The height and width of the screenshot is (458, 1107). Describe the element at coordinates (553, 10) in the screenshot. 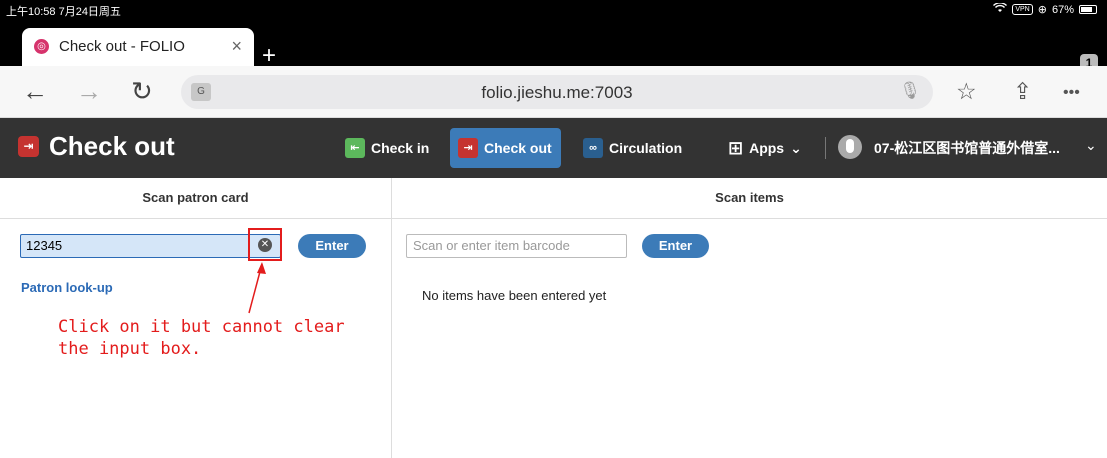

I see `status-bar: 上午10:58 7月24日周五 VPN ⊕ 67%` at that location.